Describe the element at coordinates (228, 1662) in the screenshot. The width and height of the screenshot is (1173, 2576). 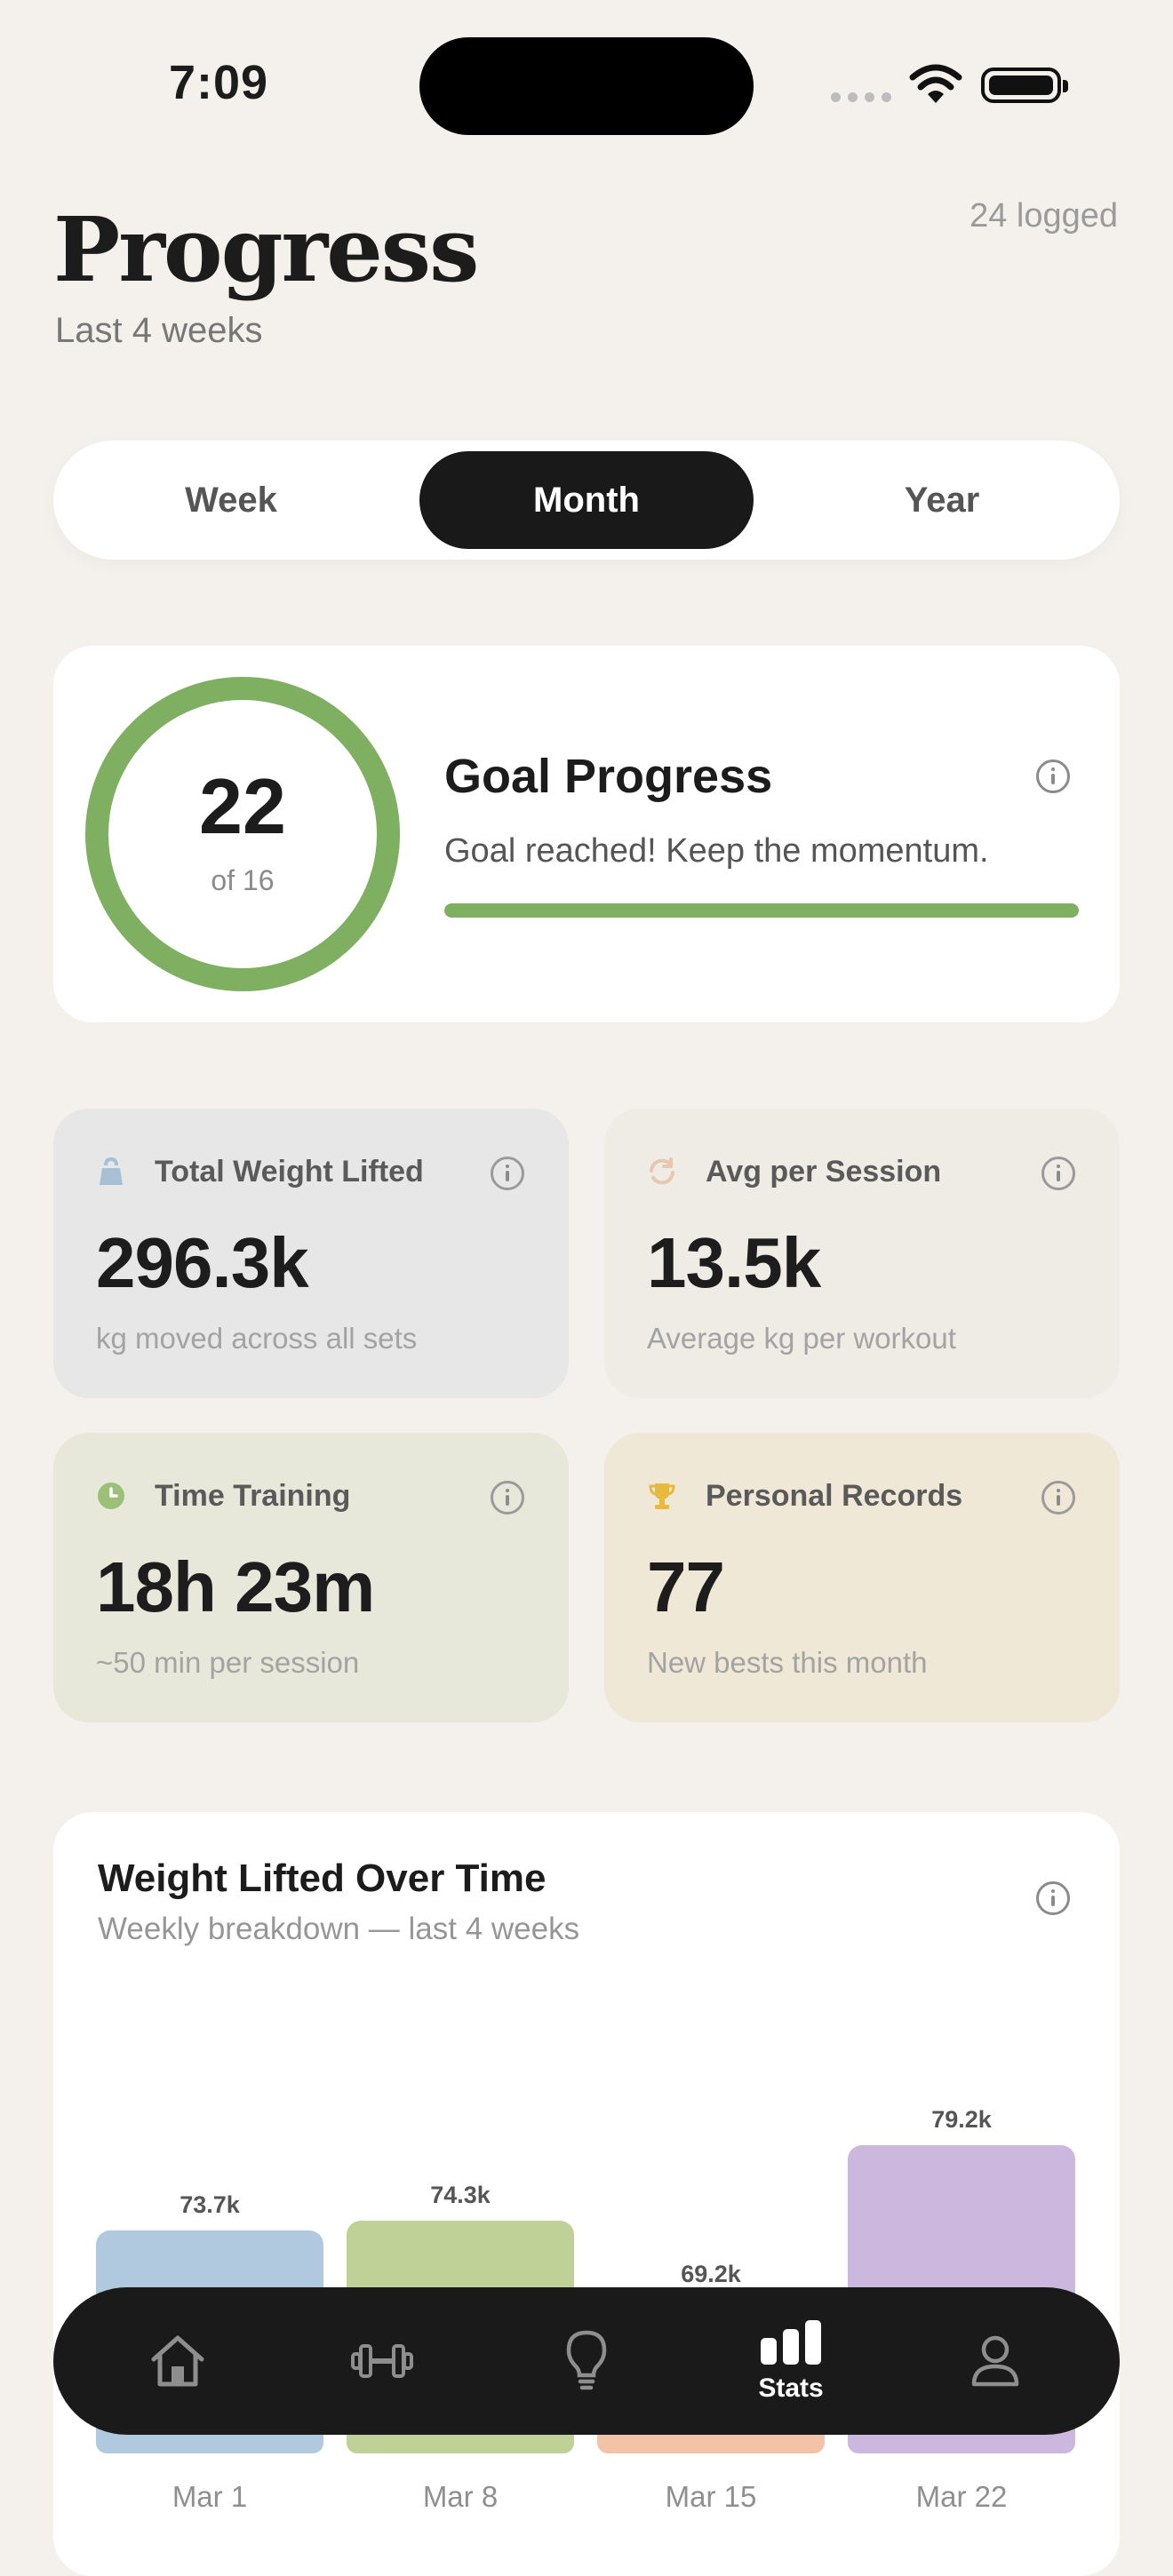
I see `stat-note: ~50 min per session` at that location.